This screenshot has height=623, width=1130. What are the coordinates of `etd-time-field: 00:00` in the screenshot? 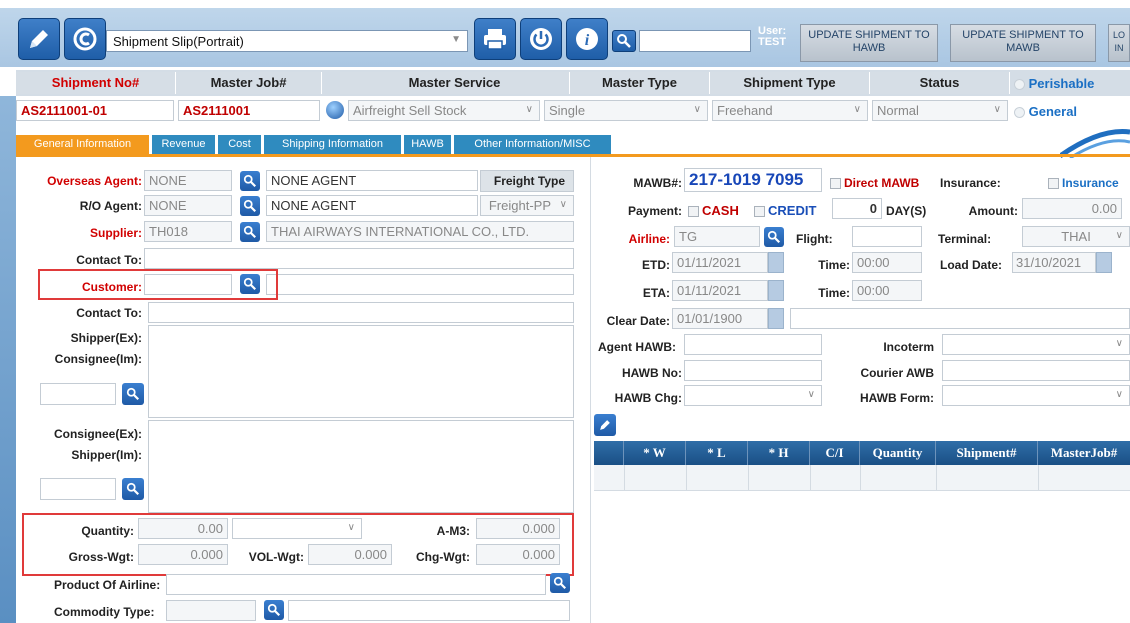 It's located at (887, 262).